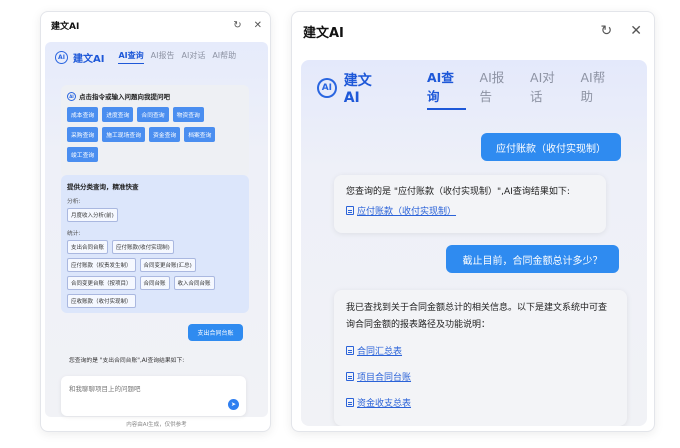  What do you see at coordinates (384, 378) in the screenshot?
I see `link-label: 项目合同台账` at bounding box center [384, 378].